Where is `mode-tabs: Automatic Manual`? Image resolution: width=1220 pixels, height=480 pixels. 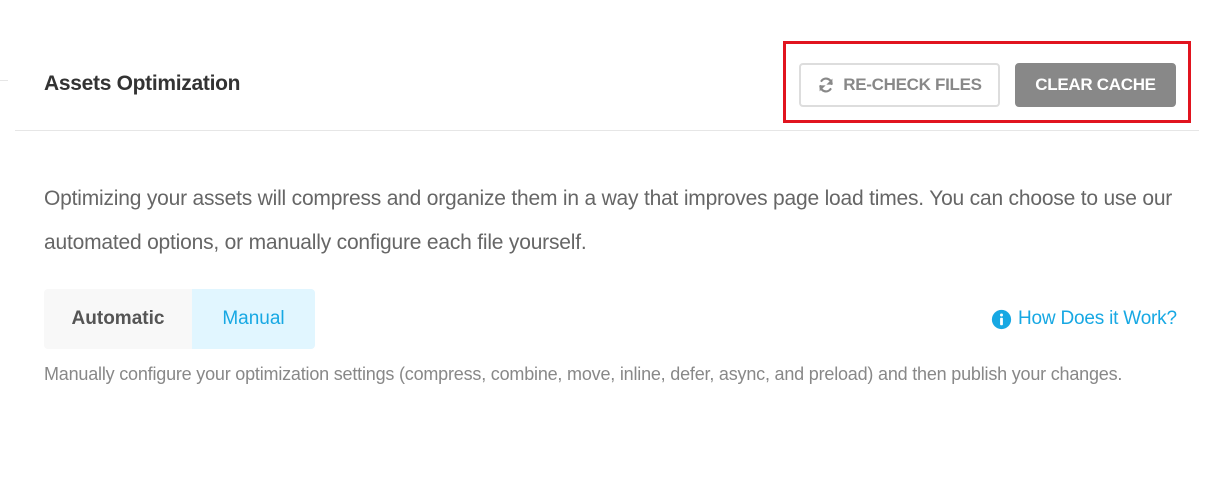 mode-tabs: Automatic Manual is located at coordinates (179, 319).